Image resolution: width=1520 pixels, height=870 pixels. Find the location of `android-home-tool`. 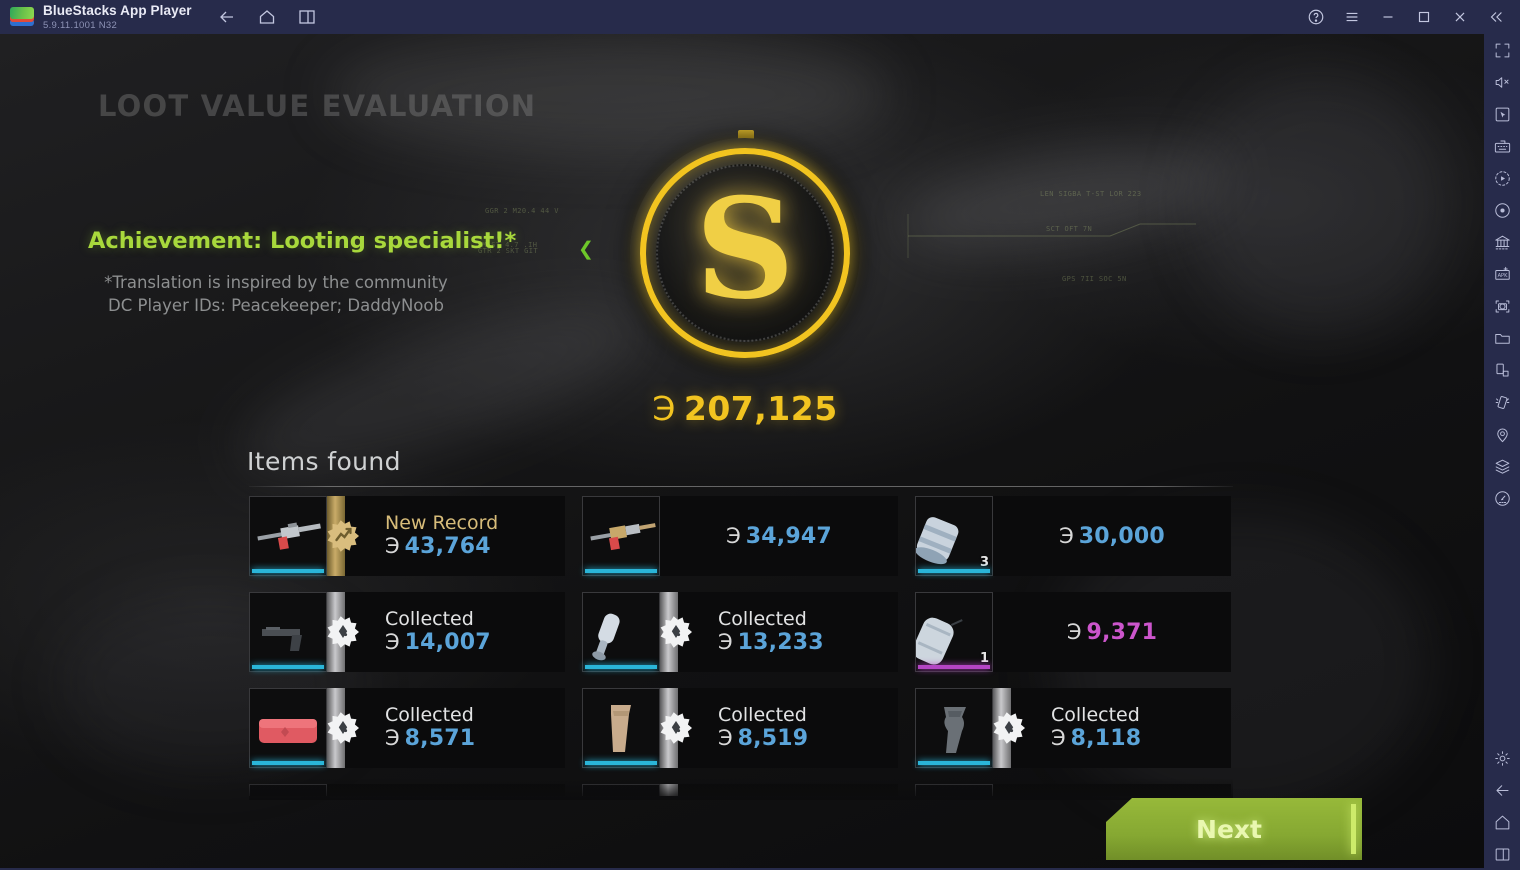

android-home-tool is located at coordinates (1502, 822).